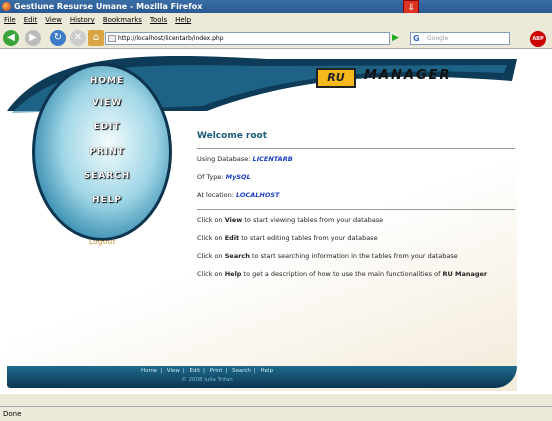  Describe the element at coordinates (158, 20) in the screenshot. I see `menu-tools: Tools` at that location.